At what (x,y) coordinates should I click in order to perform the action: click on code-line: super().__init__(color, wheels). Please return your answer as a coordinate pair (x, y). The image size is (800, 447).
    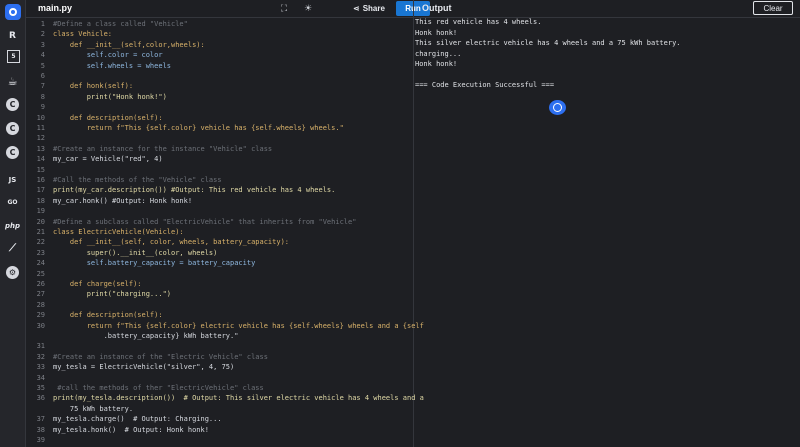
    Looking at the image, I should click on (135, 253).